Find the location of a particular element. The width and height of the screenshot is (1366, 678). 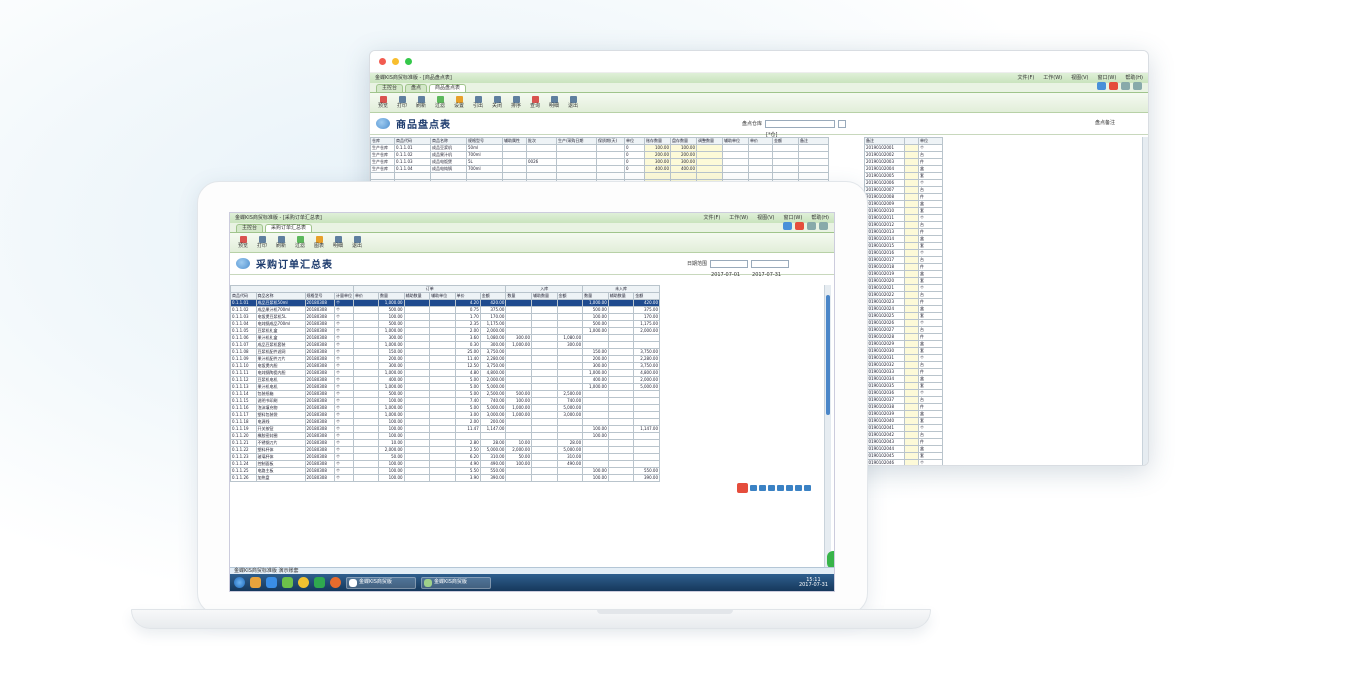

scroll-thumb is located at coordinates (828, 355).